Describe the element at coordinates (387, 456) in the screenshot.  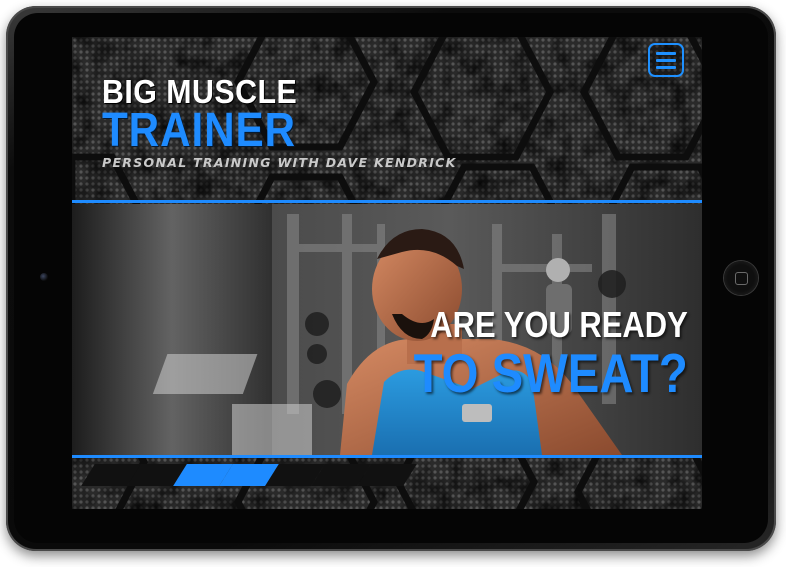
I see `hero-bottom-border` at that location.